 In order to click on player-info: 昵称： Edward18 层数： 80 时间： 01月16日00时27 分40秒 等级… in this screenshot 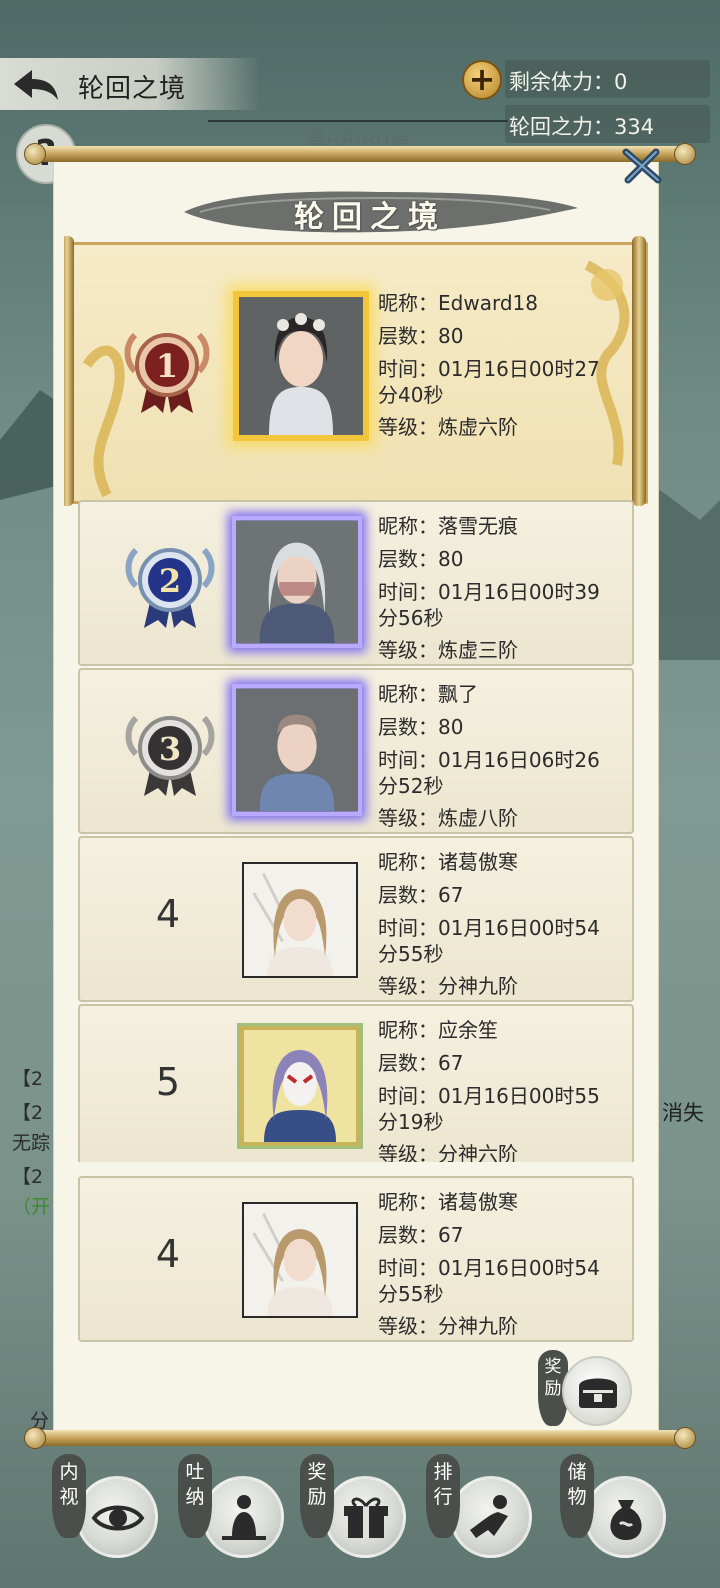, I will do `click(503, 365)`.